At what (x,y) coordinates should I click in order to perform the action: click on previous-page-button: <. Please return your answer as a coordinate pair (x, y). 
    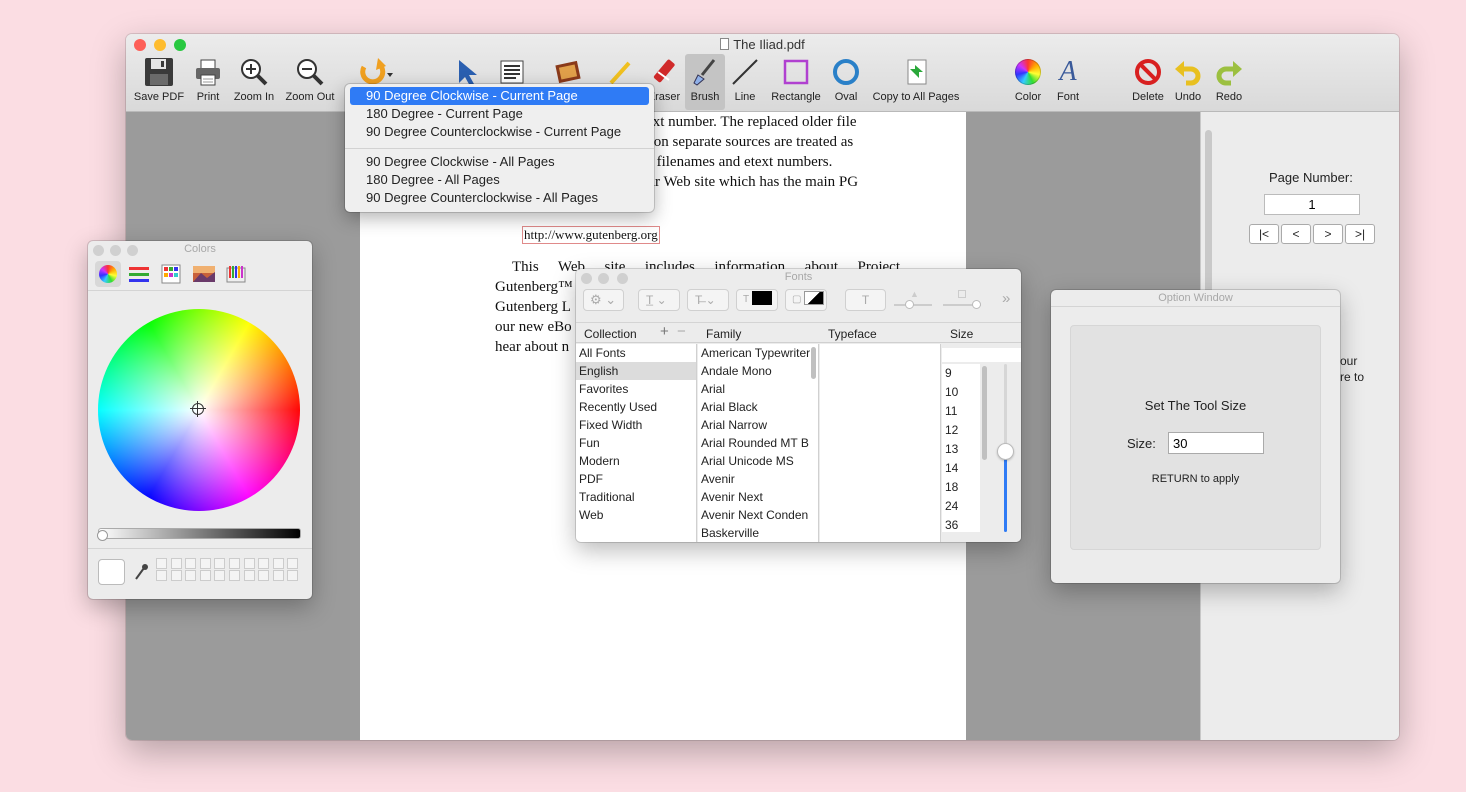
    Looking at the image, I should click on (1296, 234).